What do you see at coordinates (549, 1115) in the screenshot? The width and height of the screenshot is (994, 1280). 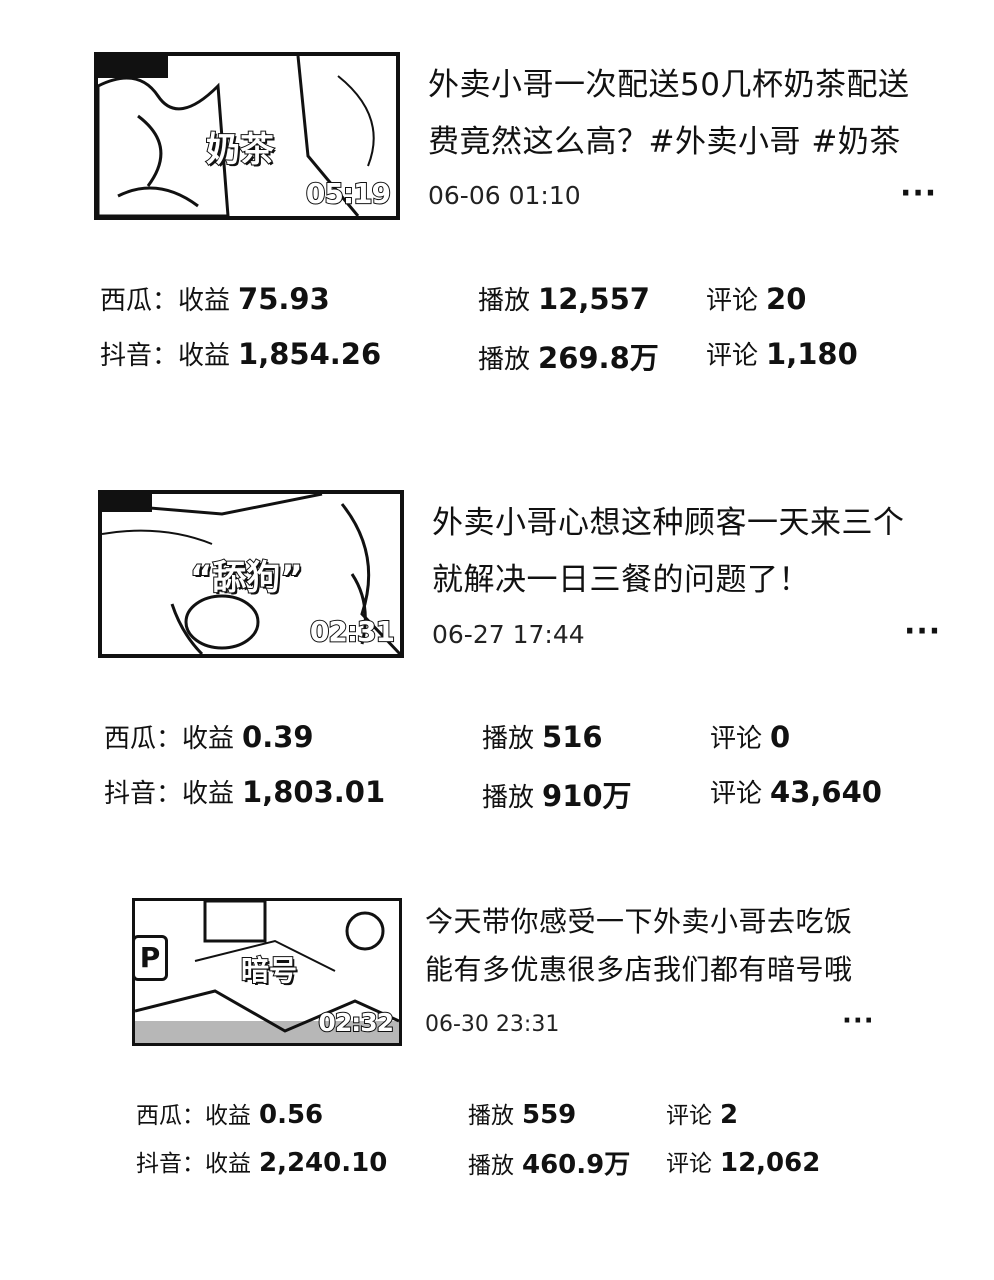 I see `plays-value: 559` at bounding box center [549, 1115].